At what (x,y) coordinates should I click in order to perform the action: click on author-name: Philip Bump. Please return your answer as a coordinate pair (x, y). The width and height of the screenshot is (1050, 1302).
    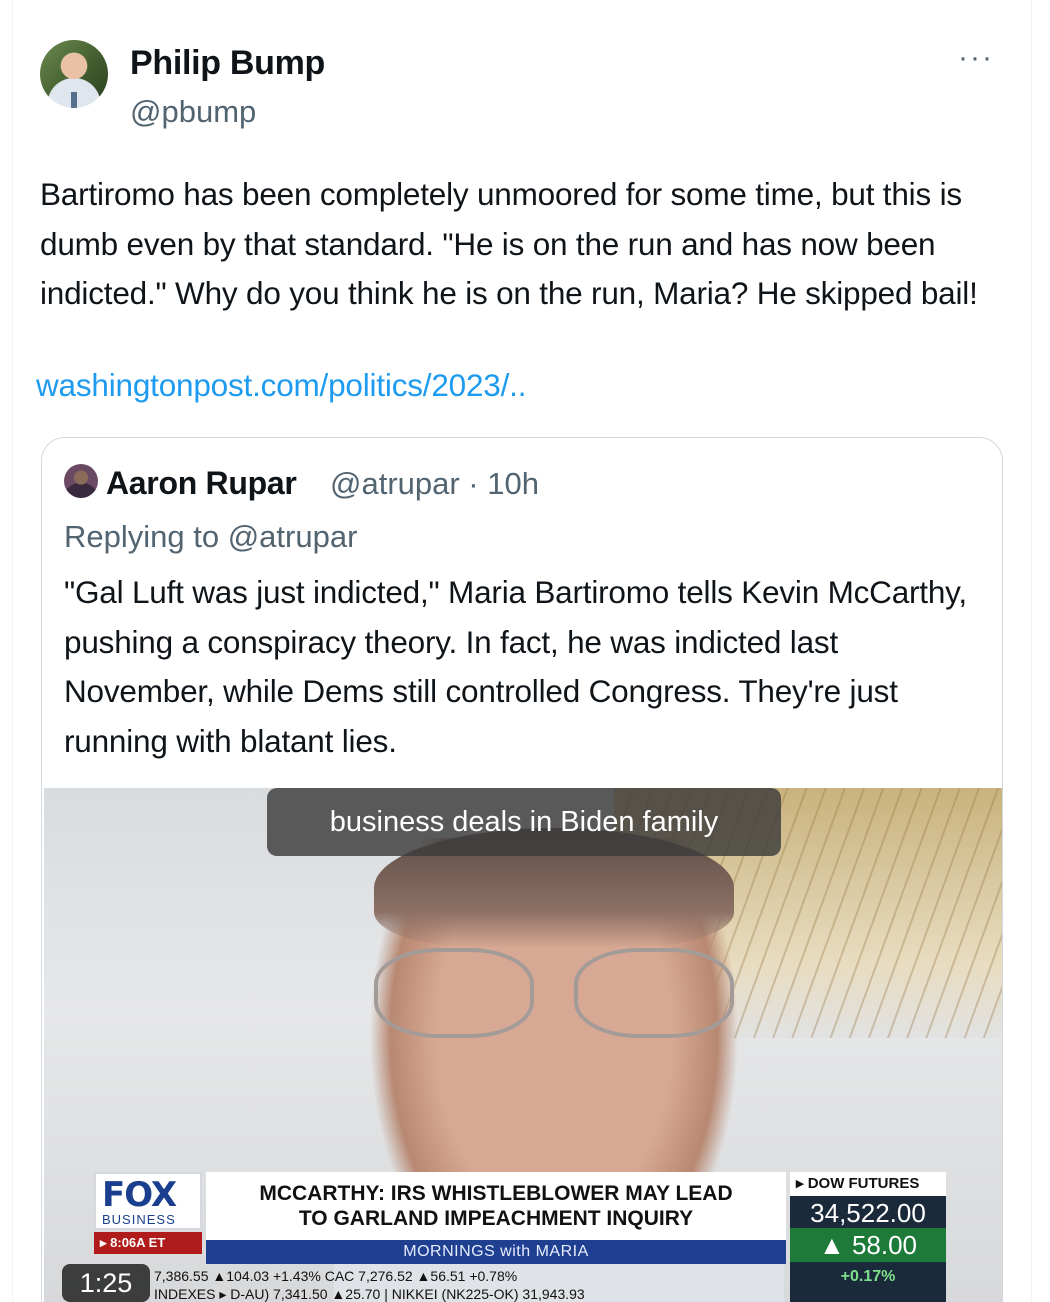
    Looking at the image, I should click on (227, 63).